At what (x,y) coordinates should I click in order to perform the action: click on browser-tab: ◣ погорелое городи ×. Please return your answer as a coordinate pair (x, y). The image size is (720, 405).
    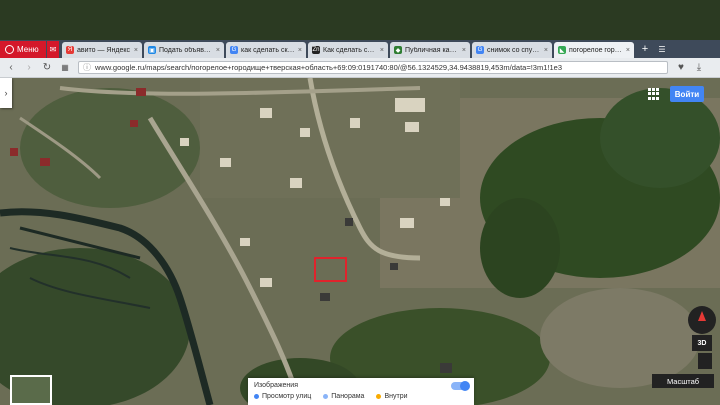
    Looking at the image, I should click on (594, 50).